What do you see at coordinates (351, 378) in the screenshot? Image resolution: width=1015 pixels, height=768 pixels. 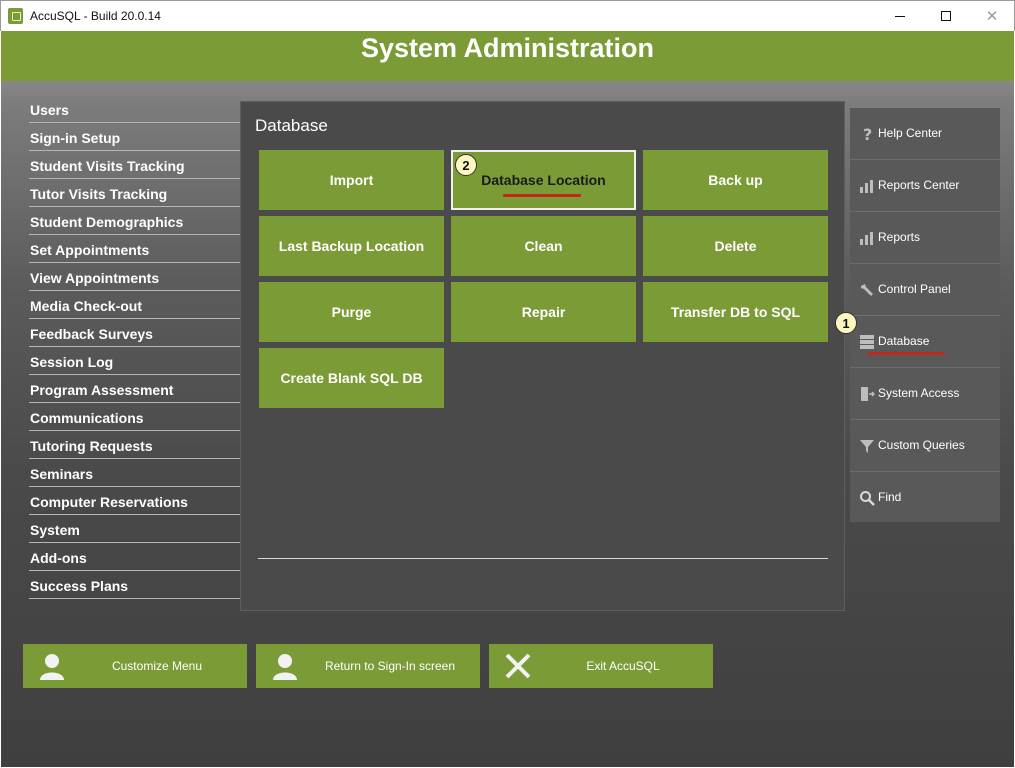 I see `create-blank-sql-db-button: Create Blank SQL DB` at bounding box center [351, 378].